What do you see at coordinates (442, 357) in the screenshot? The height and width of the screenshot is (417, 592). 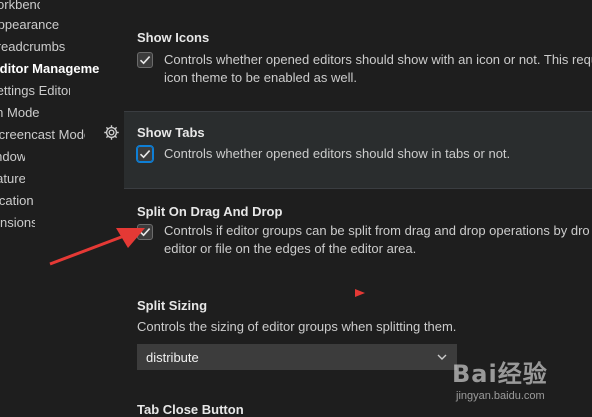 I see `chevron-down-icon` at bounding box center [442, 357].